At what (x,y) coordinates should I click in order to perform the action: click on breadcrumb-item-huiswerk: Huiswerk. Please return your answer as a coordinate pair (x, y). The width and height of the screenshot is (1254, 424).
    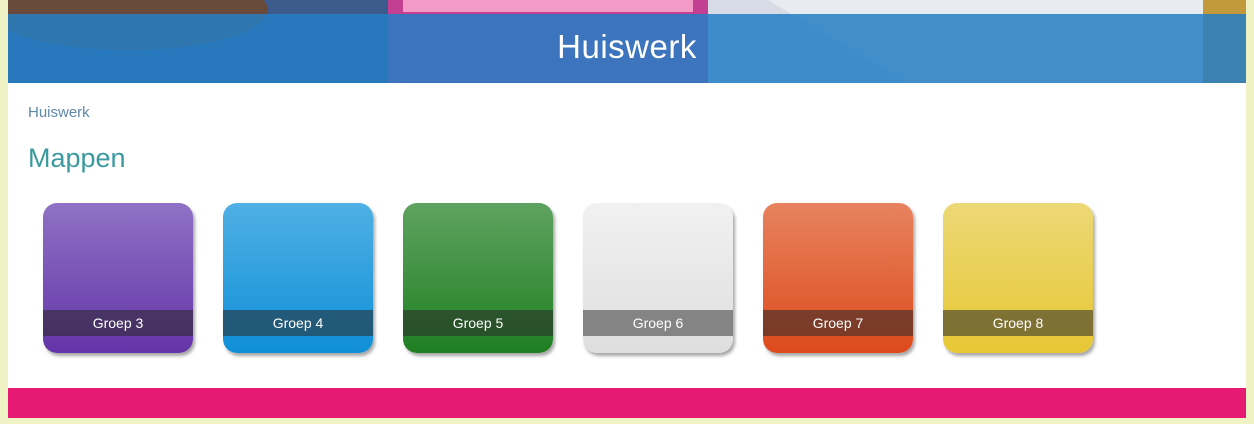
    Looking at the image, I should click on (59, 112).